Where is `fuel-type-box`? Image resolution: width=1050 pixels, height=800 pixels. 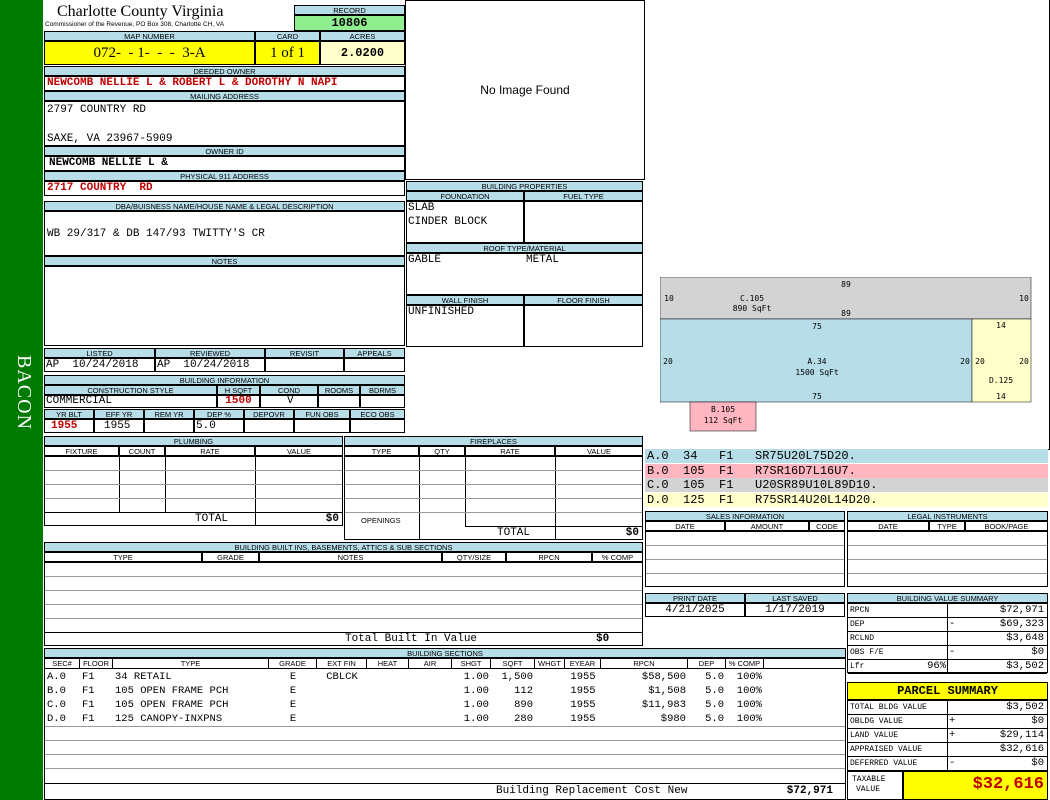 fuel-type-box is located at coordinates (583, 222).